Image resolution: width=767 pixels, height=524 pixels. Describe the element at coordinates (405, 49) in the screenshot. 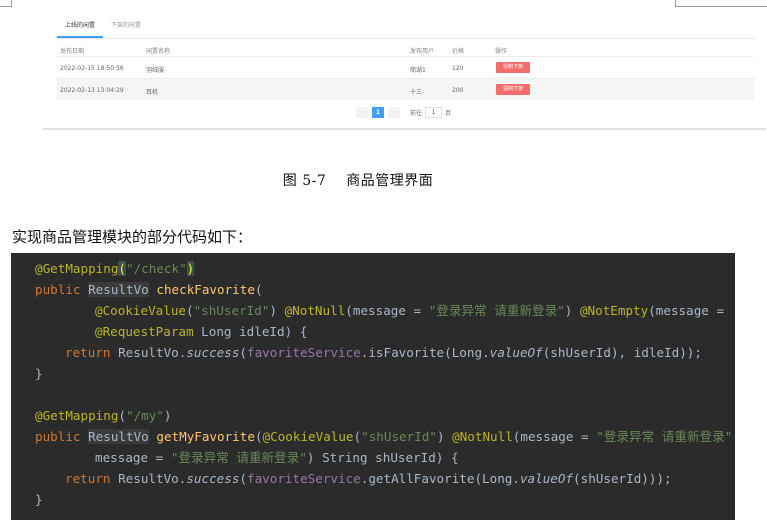

I see `table-header: 发布日期 闲置名称 发布用户 价格 操作` at that location.